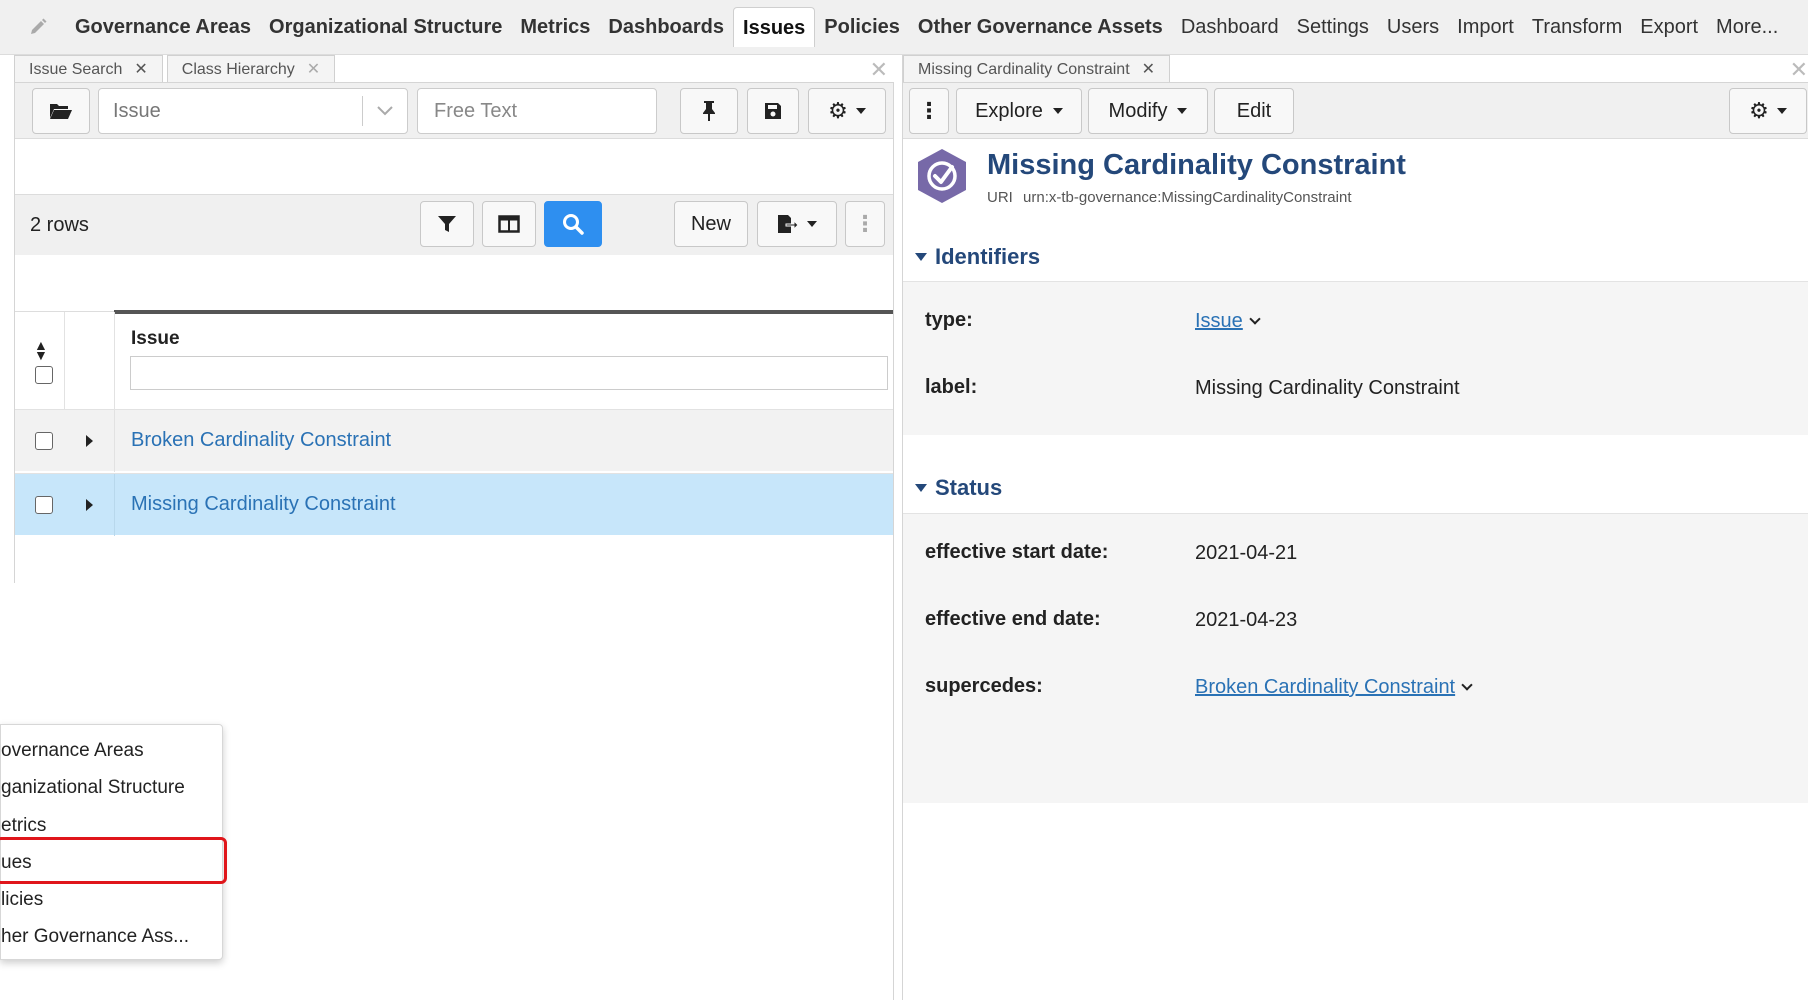 This screenshot has width=1808, height=1000. I want to click on sort-icon: ▲ ▼, so click(41, 350).